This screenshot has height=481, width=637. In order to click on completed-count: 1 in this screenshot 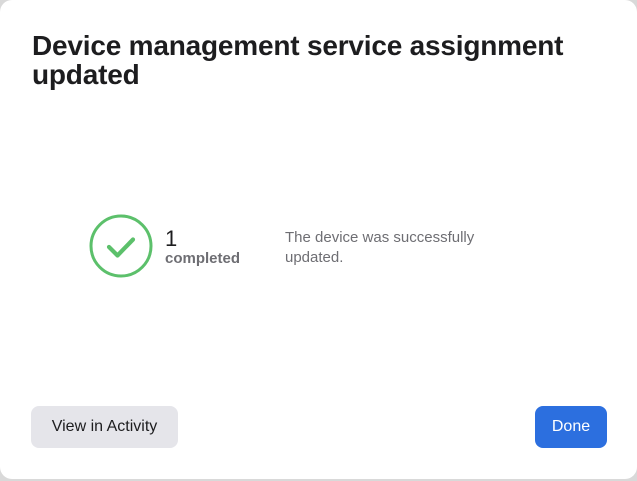, I will do `click(171, 238)`.